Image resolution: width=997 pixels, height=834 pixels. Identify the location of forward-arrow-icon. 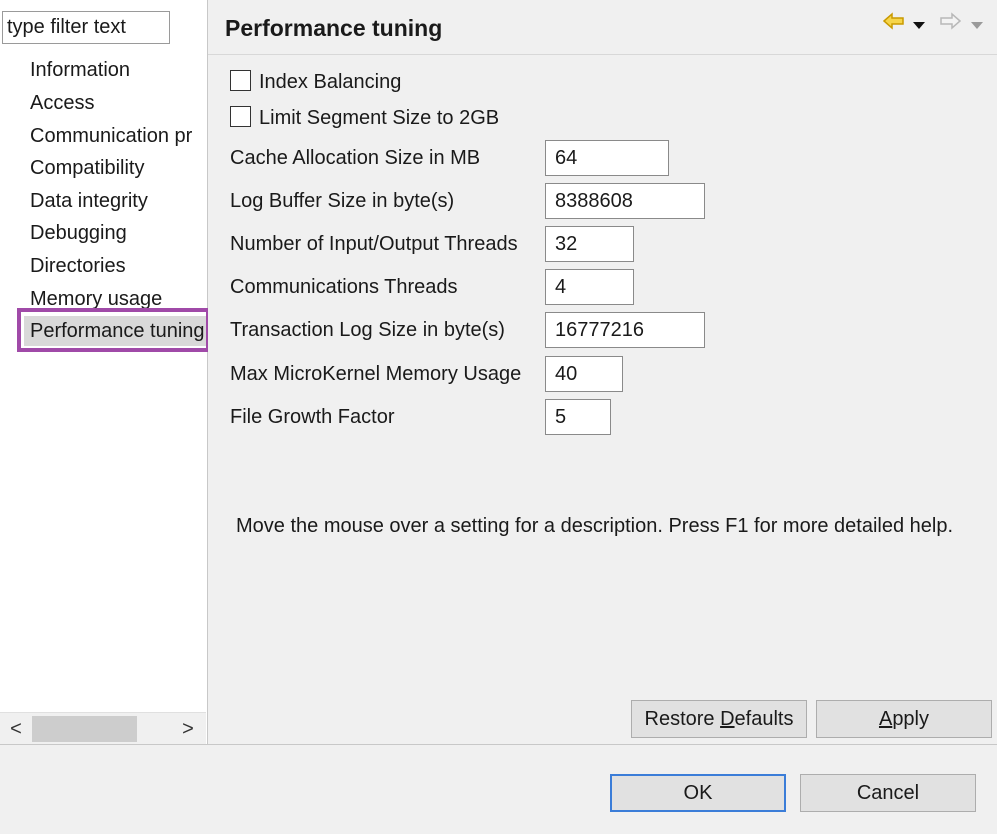
(950, 23).